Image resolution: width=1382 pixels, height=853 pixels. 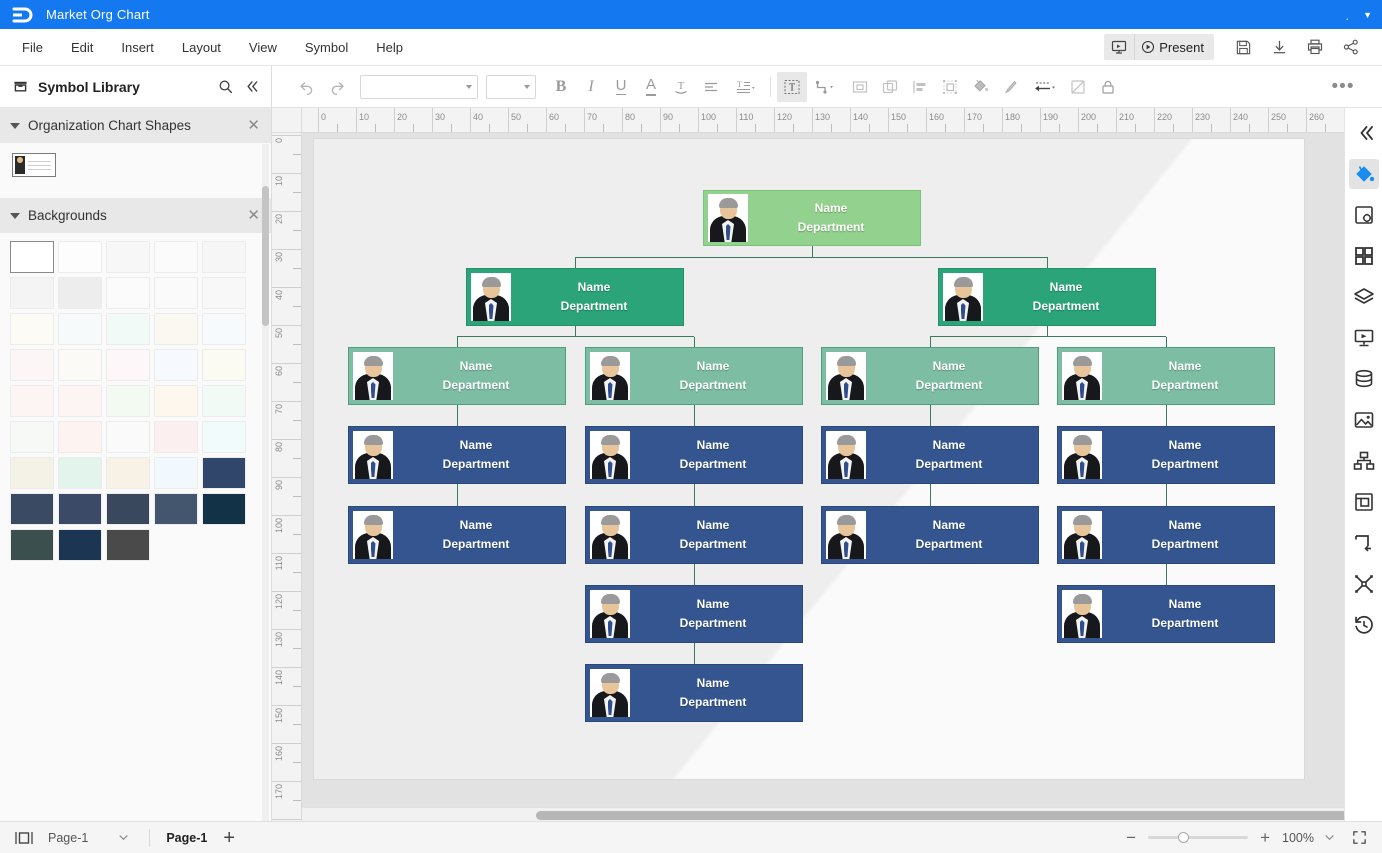 I want to click on download-button, so click(x=1279, y=47).